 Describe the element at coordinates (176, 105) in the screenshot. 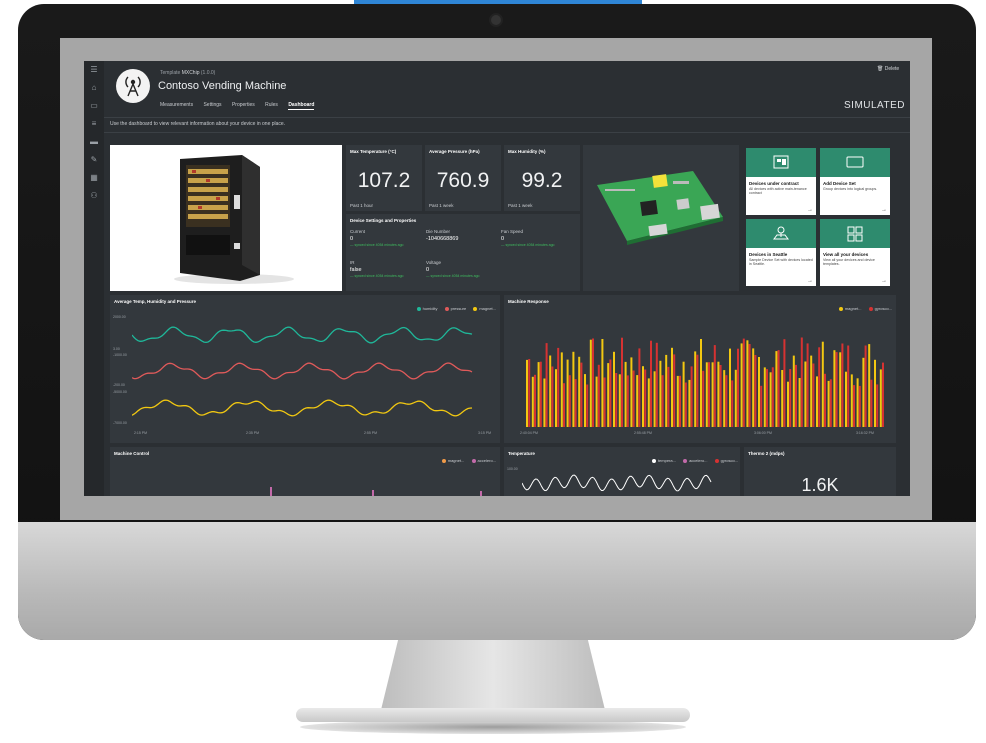

I see `tab-measurements: Measurements` at that location.